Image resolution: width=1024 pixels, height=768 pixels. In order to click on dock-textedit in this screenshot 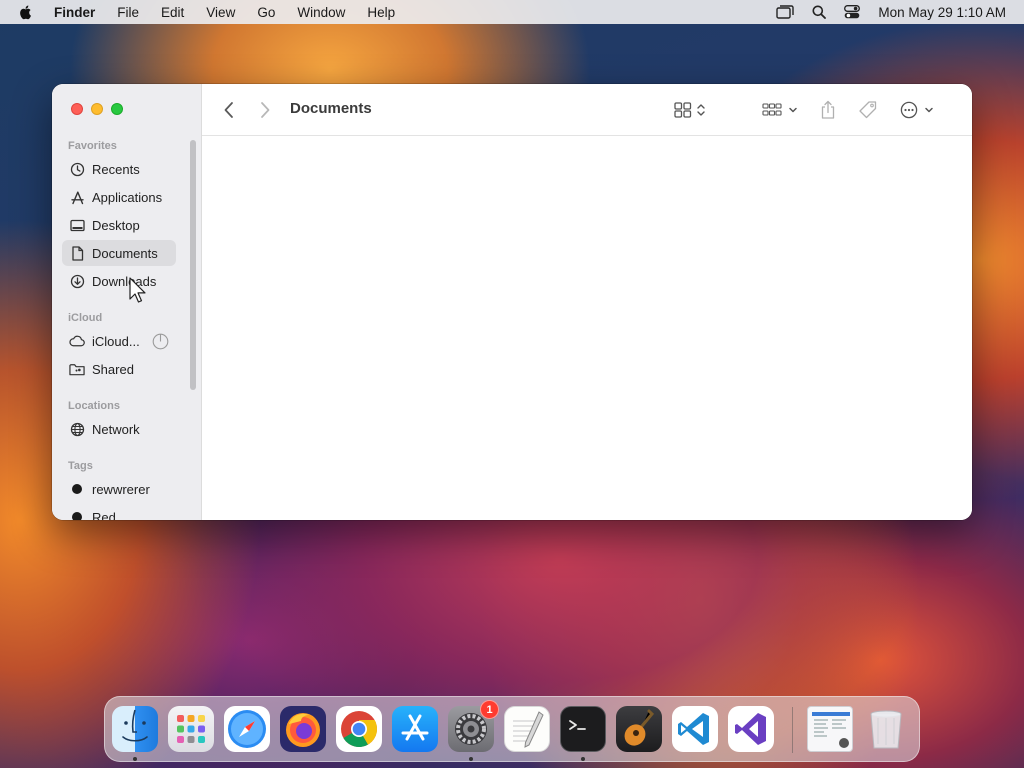, I will do `click(527, 729)`.